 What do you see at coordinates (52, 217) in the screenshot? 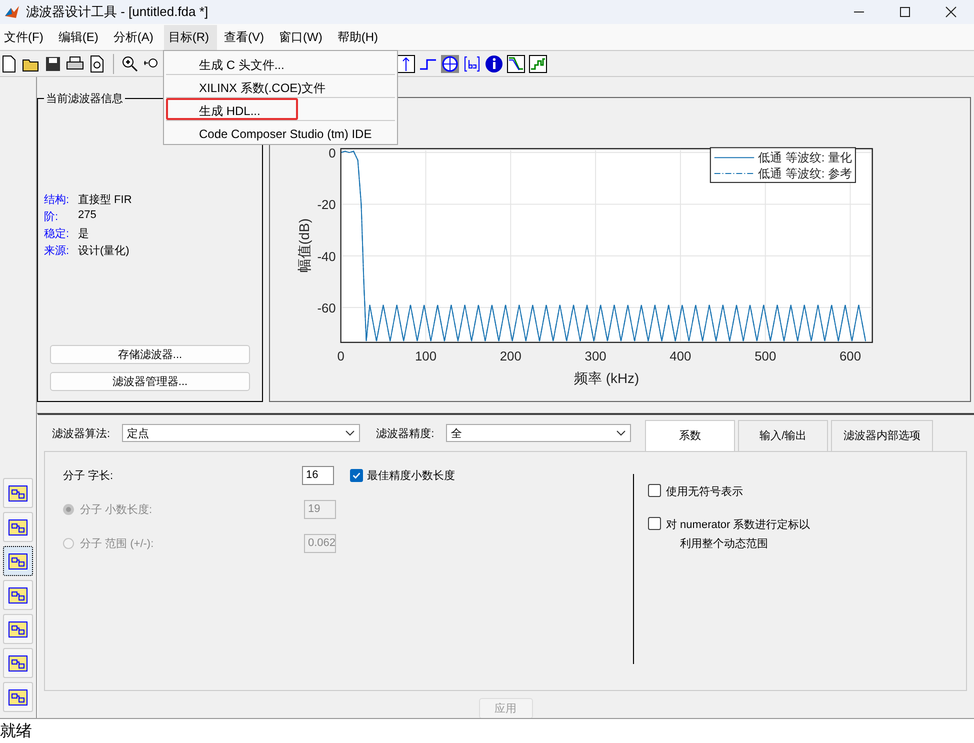
I see `info-label: 阶:` at bounding box center [52, 217].